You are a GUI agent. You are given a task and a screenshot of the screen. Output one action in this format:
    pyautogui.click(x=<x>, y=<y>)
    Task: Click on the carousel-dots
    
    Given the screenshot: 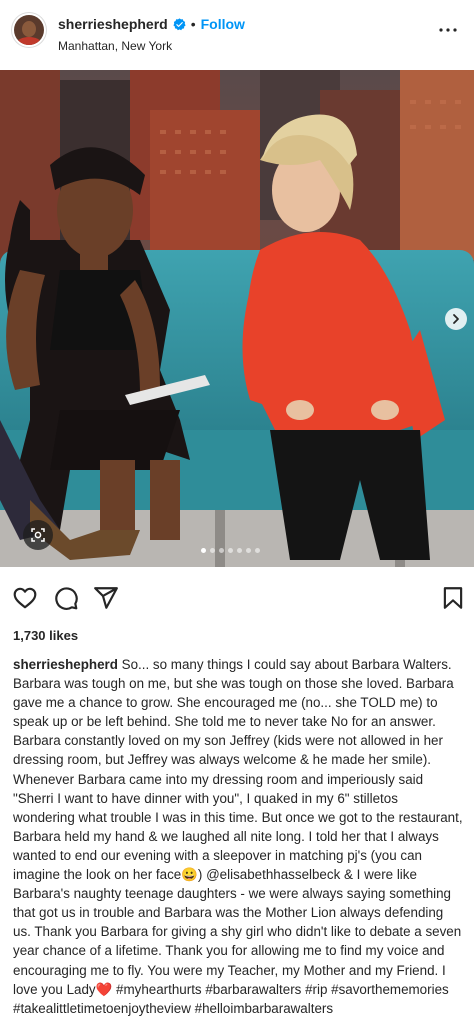 What is the action you would take?
    pyautogui.click(x=230, y=550)
    